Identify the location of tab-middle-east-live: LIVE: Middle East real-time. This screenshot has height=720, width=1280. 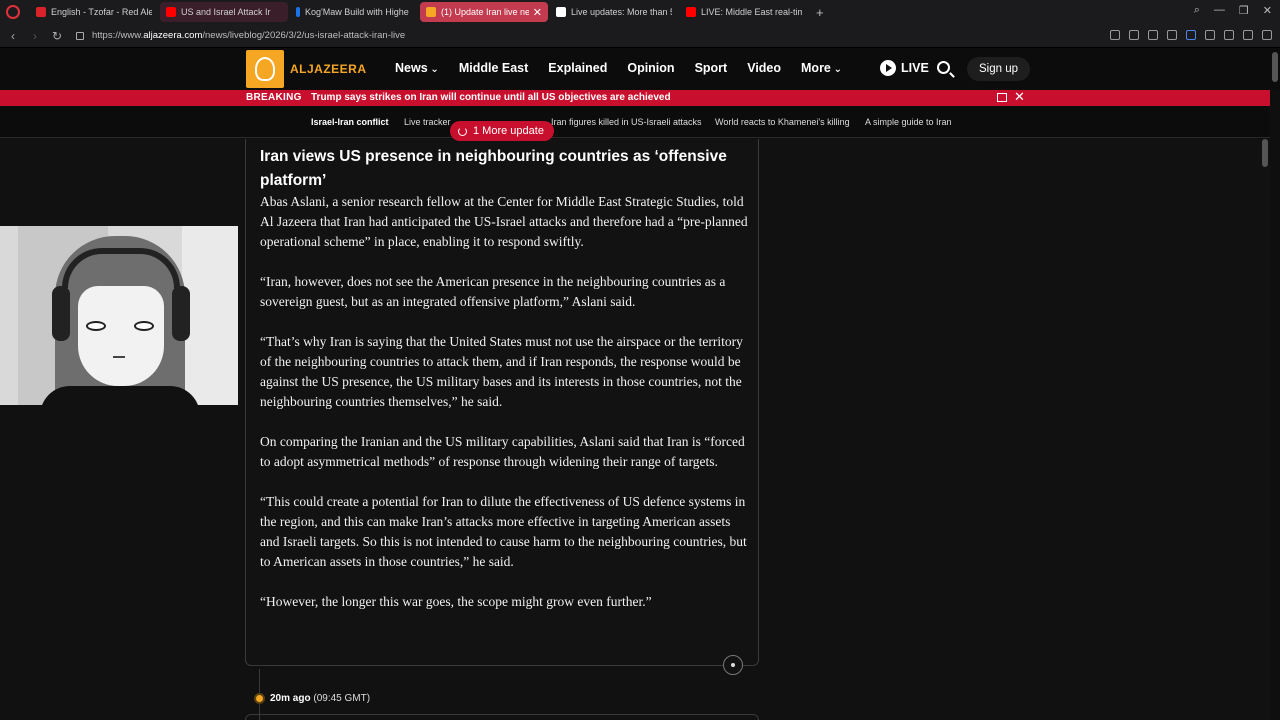
(744, 12).